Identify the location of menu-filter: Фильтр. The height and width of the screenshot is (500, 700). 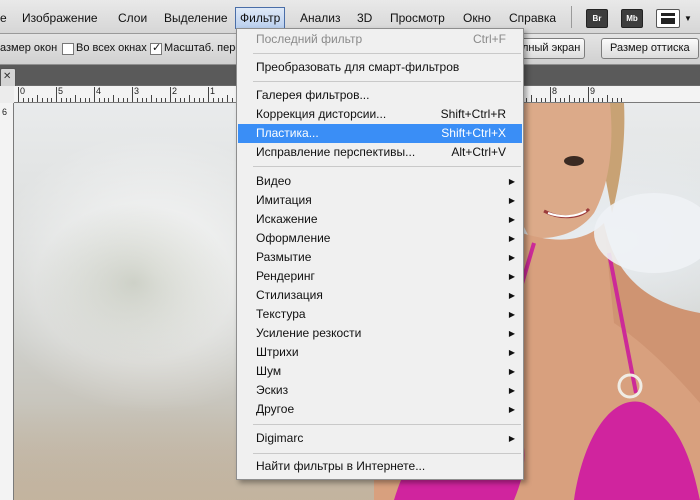
(260, 18).